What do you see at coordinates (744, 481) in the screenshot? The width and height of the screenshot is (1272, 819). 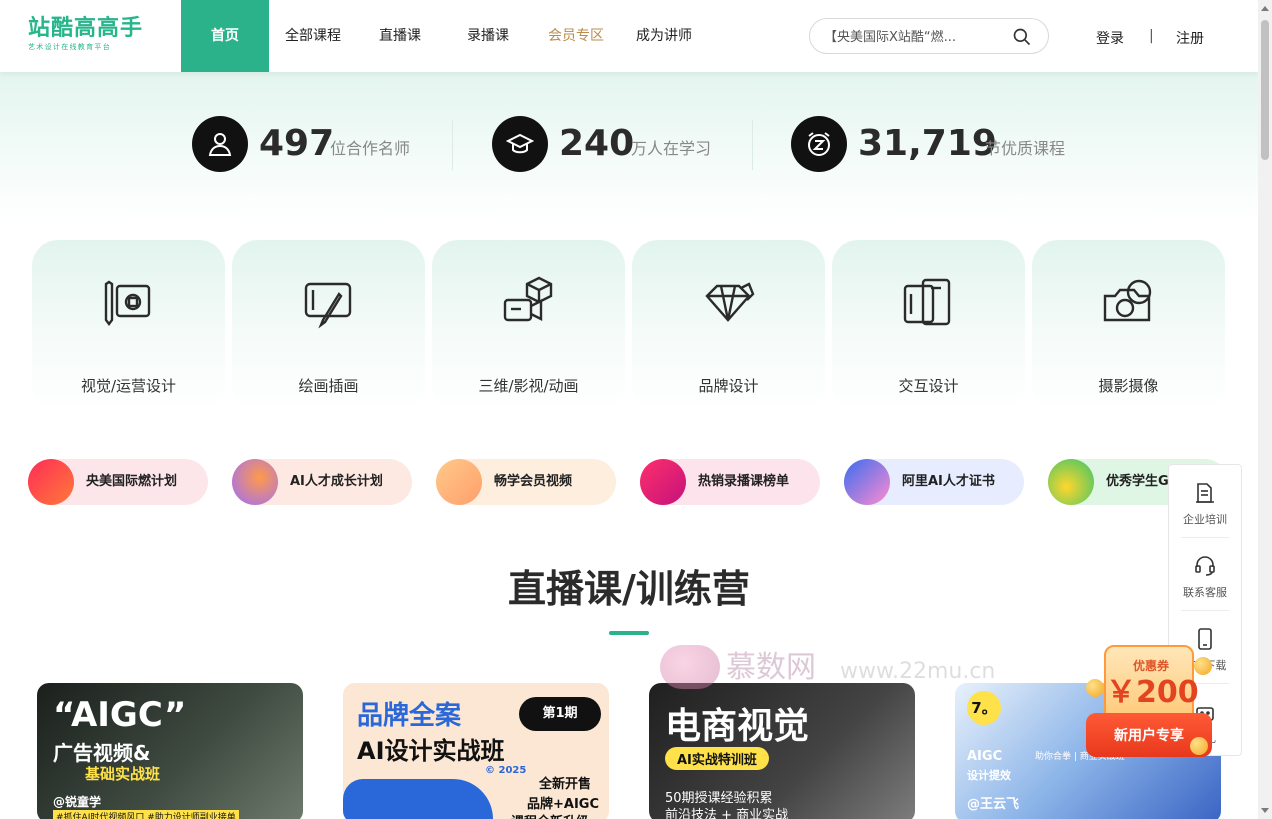 I see `program-label: 热销录播课榜单` at bounding box center [744, 481].